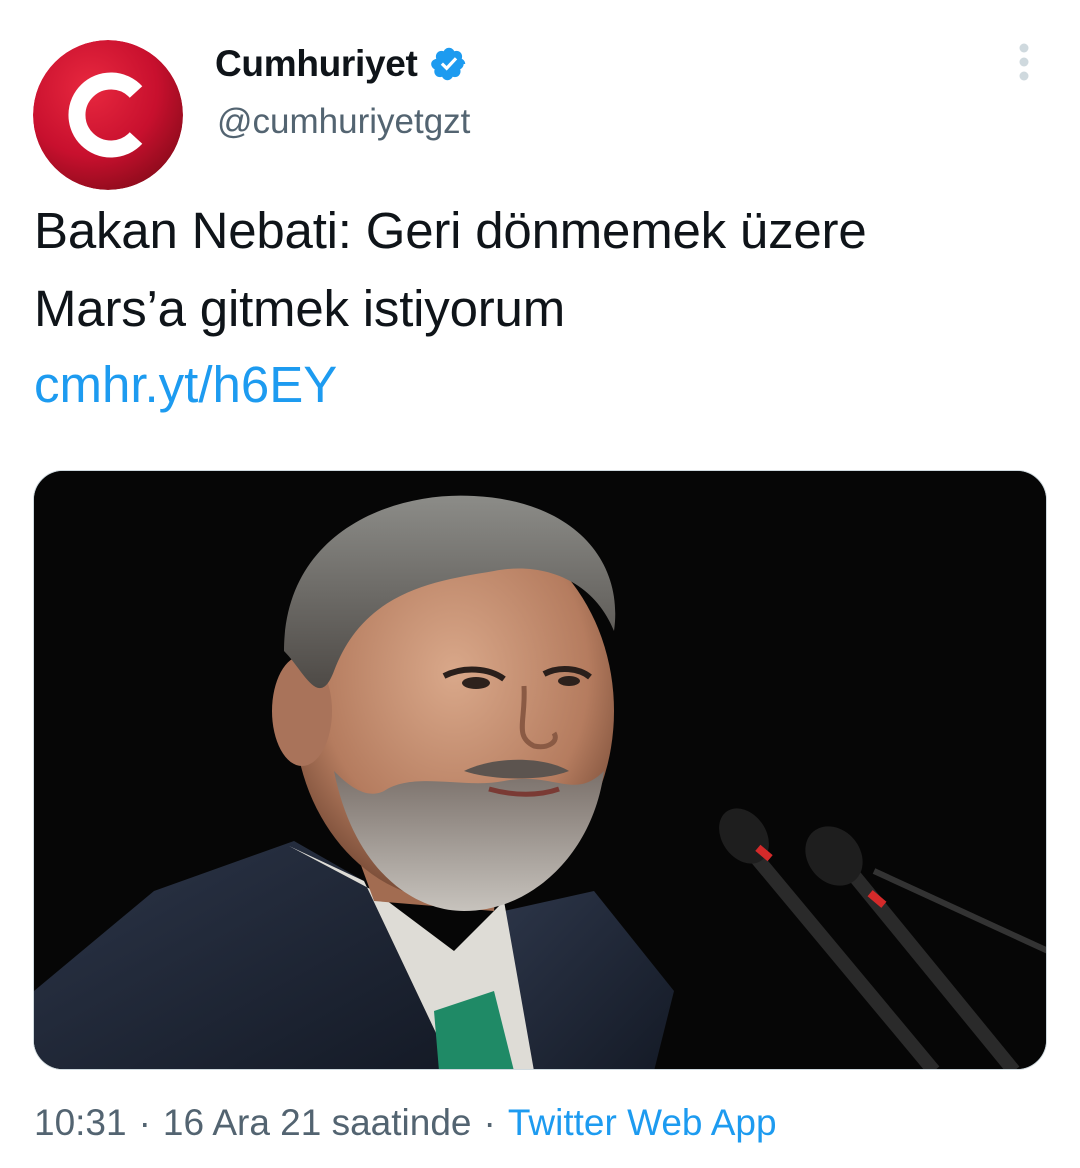 The width and height of the screenshot is (1080, 1168). Describe the element at coordinates (80, 1123) in the screenshot. I see `tweet-time: 10:31` at that location.